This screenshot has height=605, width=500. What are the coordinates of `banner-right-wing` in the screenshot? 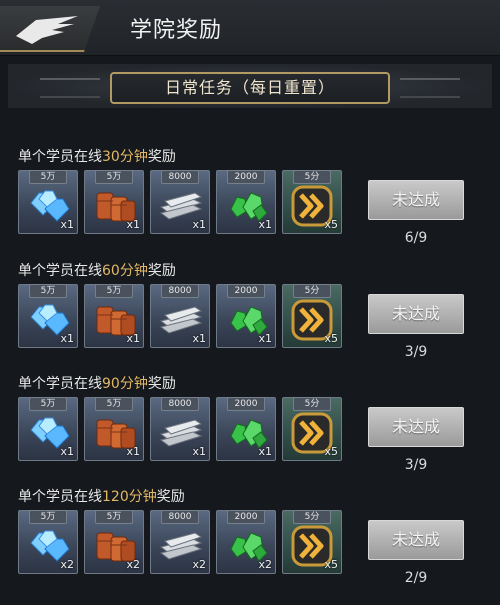 It's located at (430, 88).